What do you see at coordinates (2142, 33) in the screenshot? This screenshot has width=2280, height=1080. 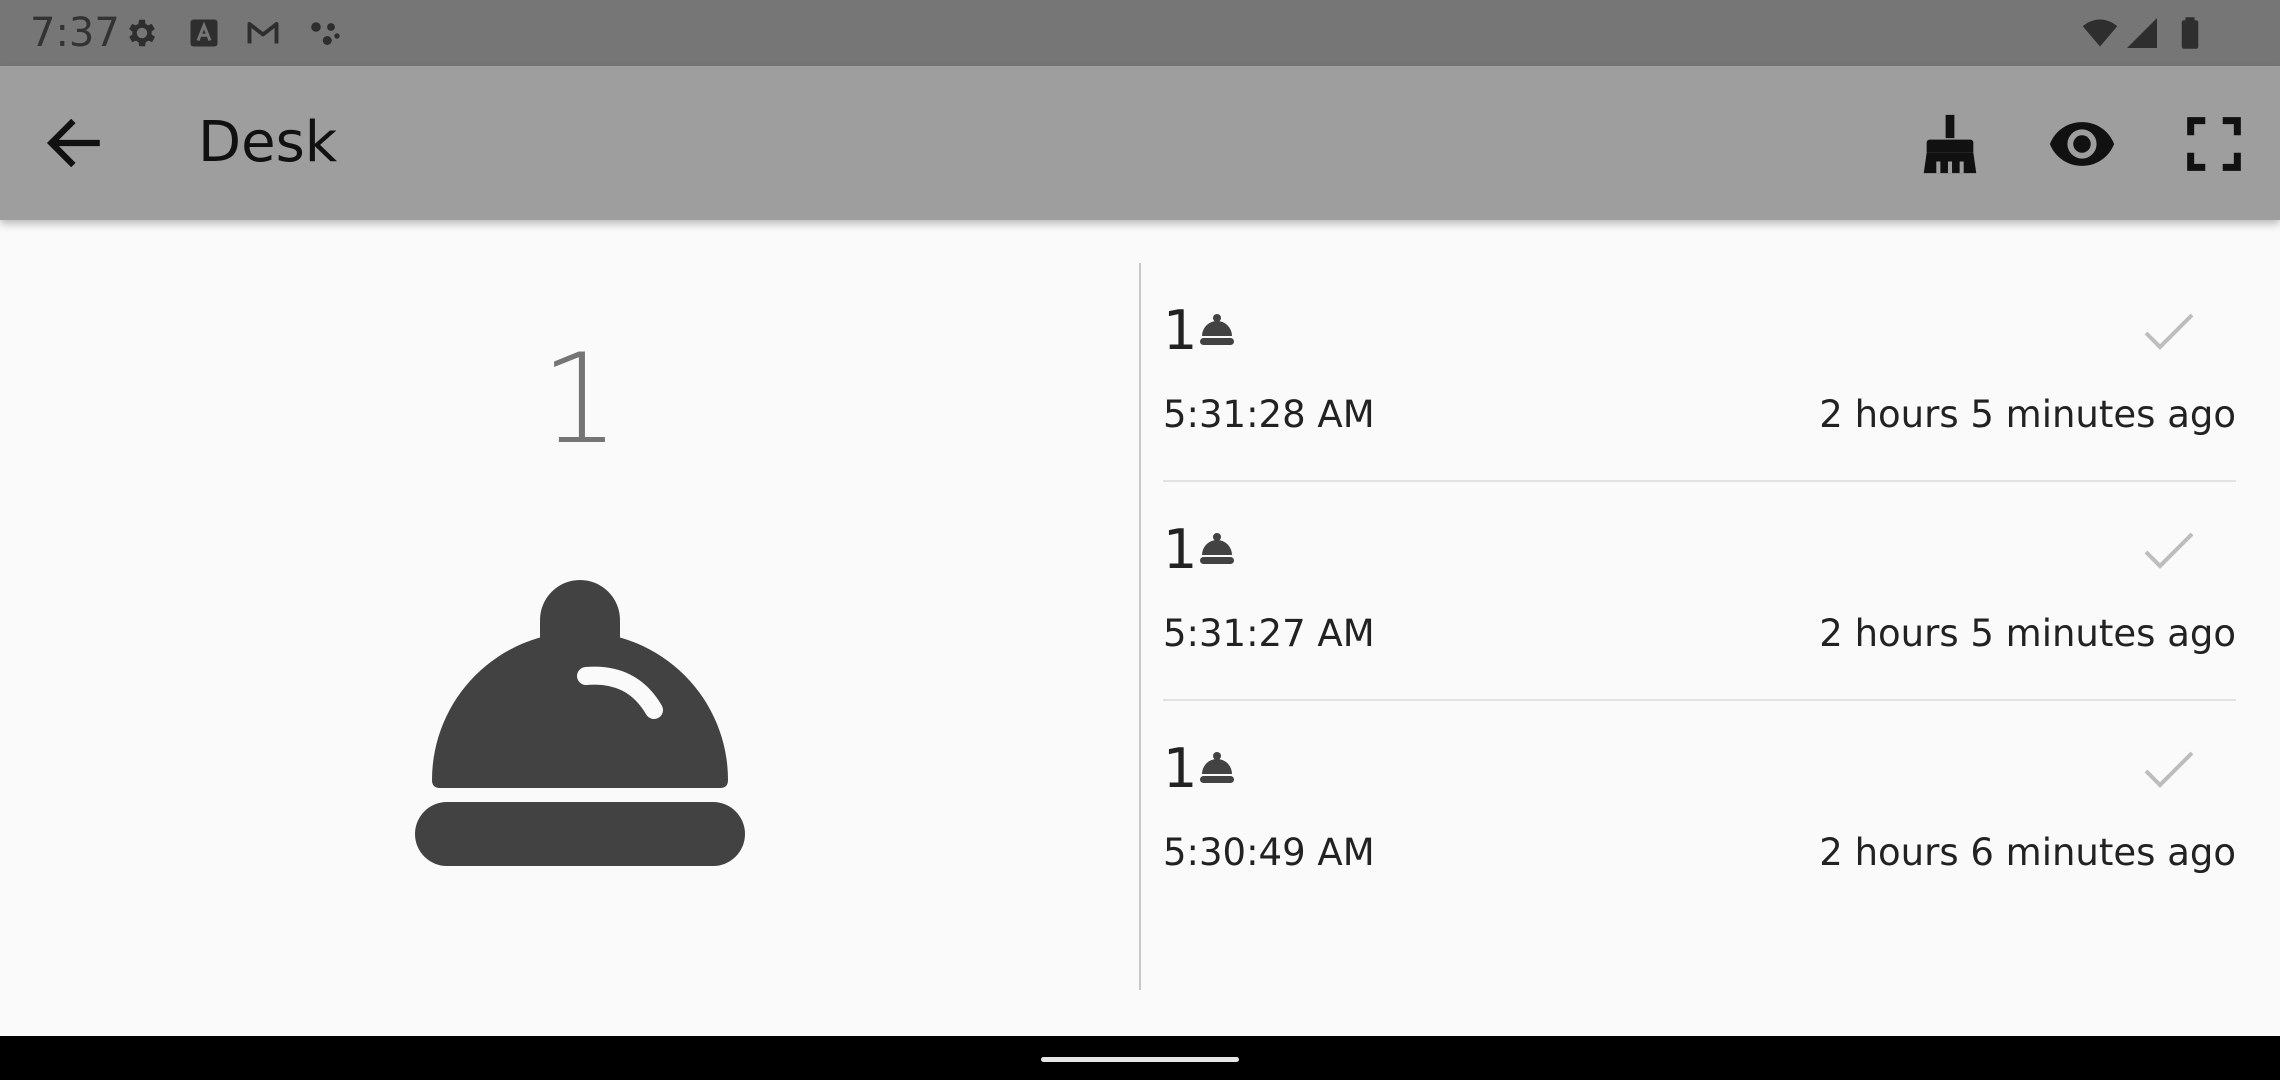 I see `signal-icon` at bounding box center [2142, 33].